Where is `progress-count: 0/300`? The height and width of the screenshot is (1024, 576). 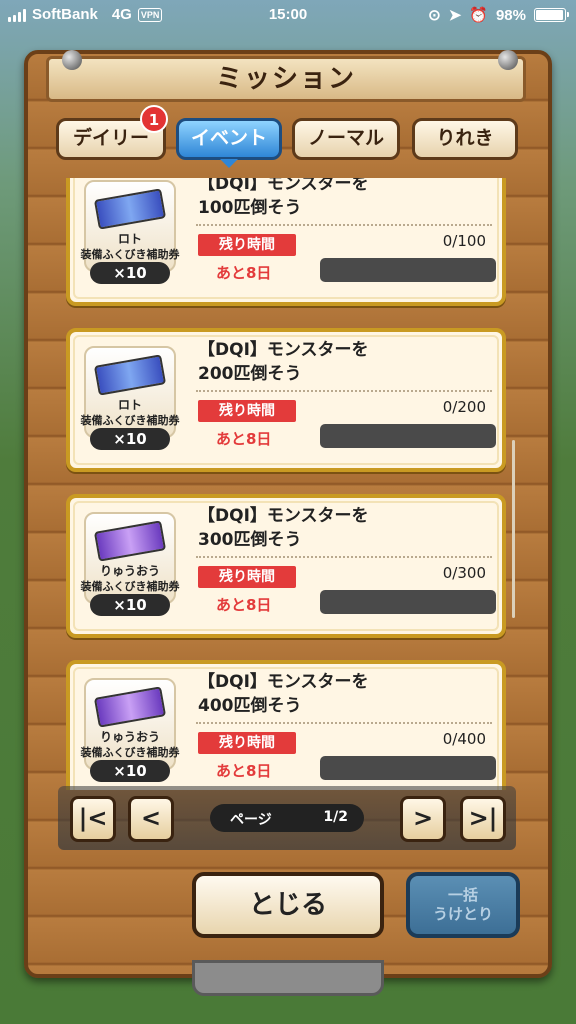
progress-count: 0/300 is located at coordinates (464, 573).